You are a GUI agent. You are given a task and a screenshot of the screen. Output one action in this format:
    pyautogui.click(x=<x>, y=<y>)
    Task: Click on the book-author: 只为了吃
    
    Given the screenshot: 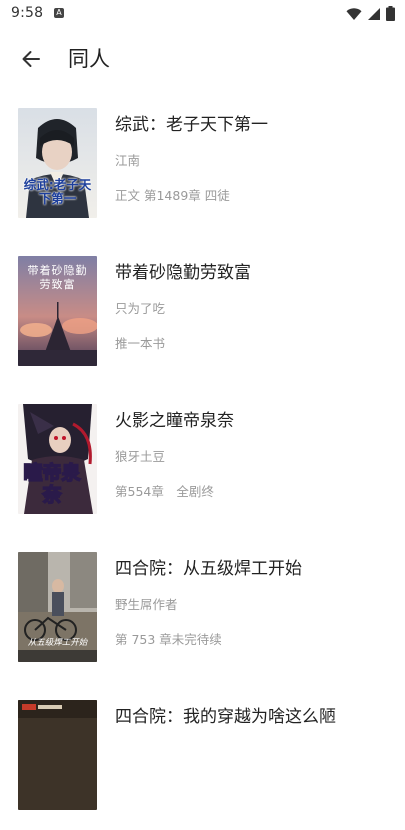 What is the action you would take?
    pyautogui.click(x=140, y=308)
    